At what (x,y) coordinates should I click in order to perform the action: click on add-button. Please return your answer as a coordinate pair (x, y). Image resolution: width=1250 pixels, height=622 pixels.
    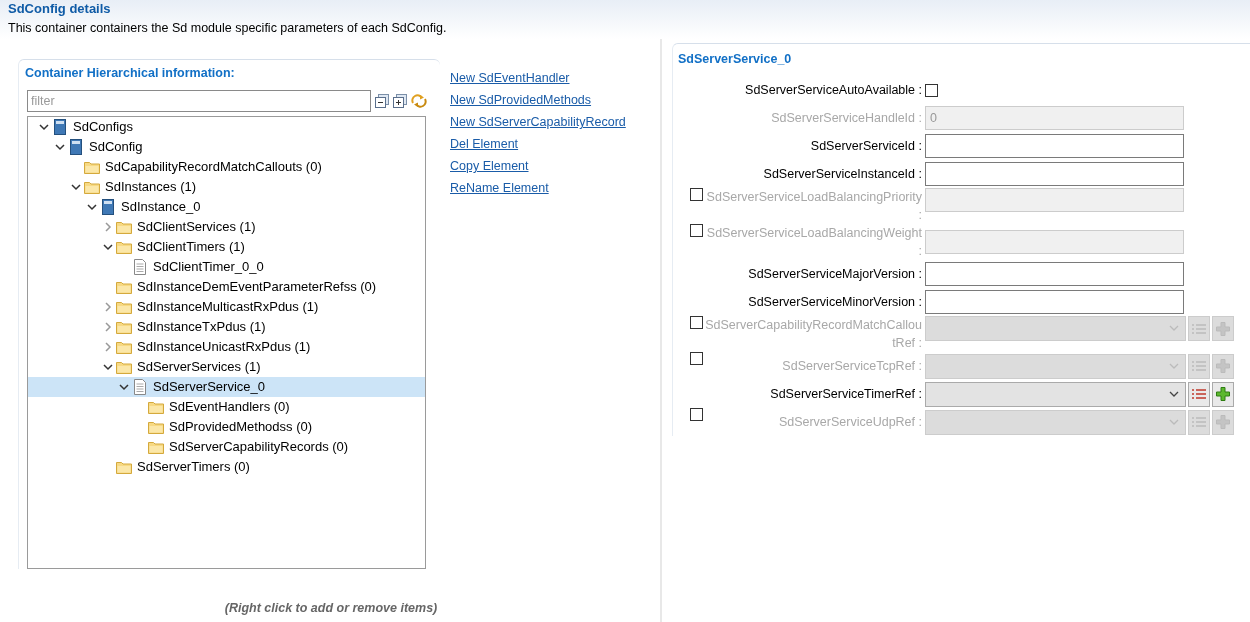
    Looking at the image, I should click on (1223, 394).